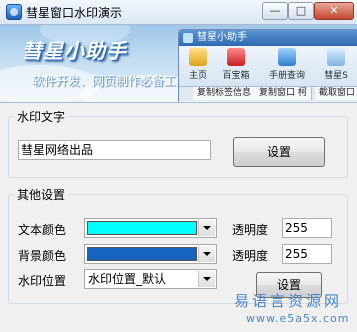 Image resolution: width=357 pixels, height=332 pixels. What do you see at coordinates (279, 152) in the screenshot?
I see `set-watermark-text-button: 设置` at bounding box center [279, 152].